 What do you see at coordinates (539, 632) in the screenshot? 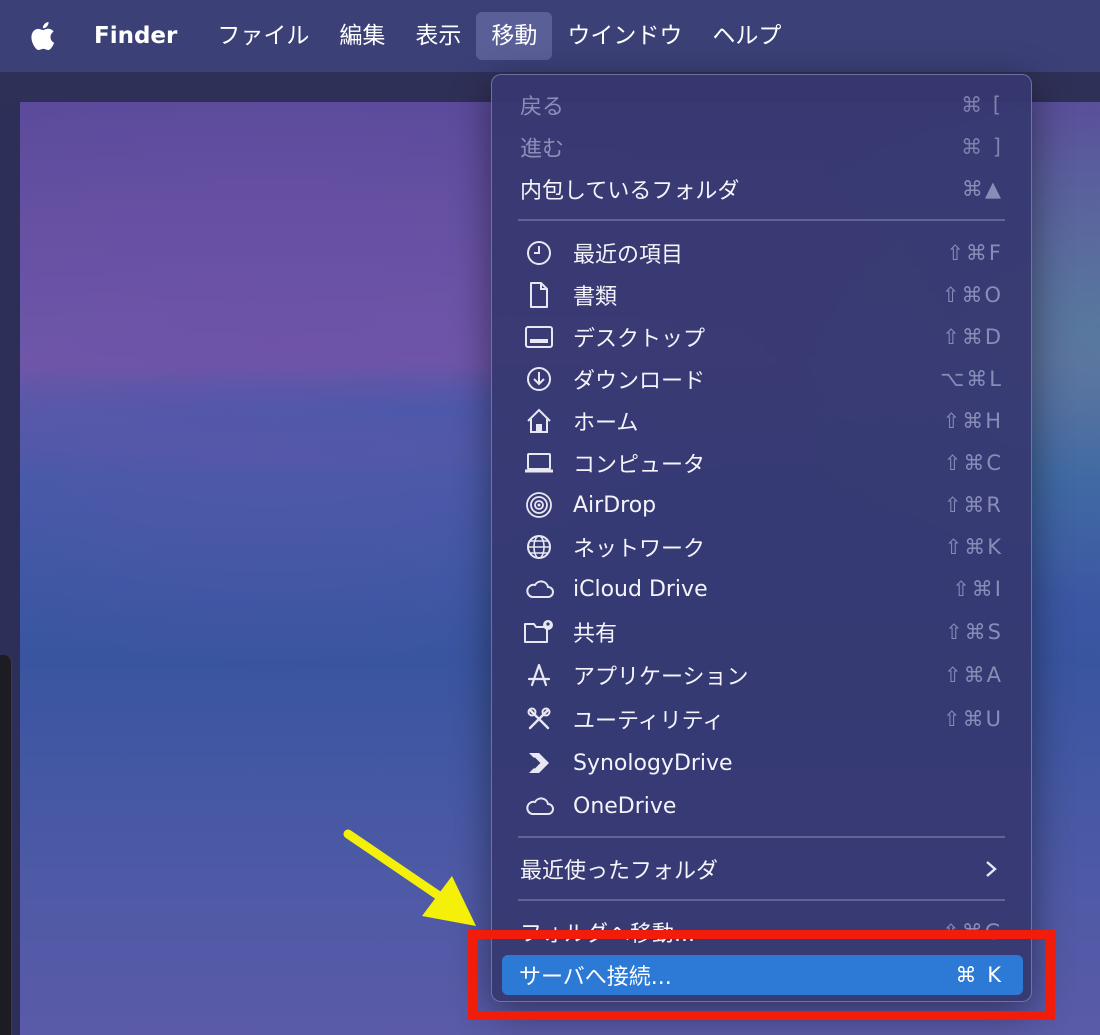
I see `shared-folder-icon` at bounding box center [539, 632].